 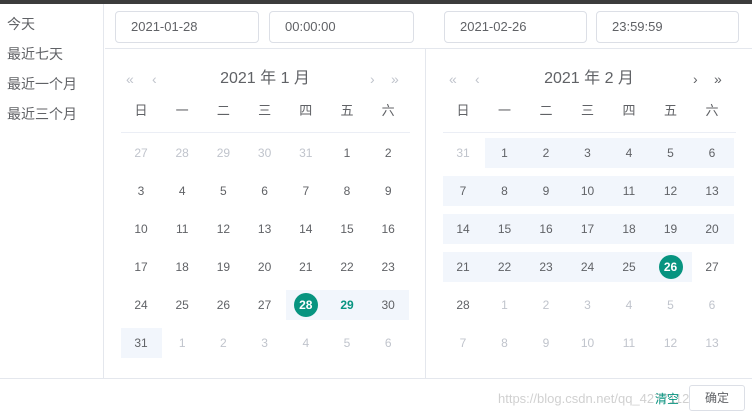 What do you see at coordinates (515, 27) in the screenshot?
I see `end-date-input: 2021-02-26` at bounding box center [515, 27].